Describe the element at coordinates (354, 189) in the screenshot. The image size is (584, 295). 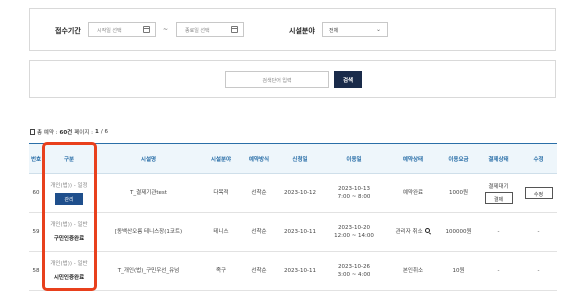
I see `row-use-day: 2023-10-13` at that location.